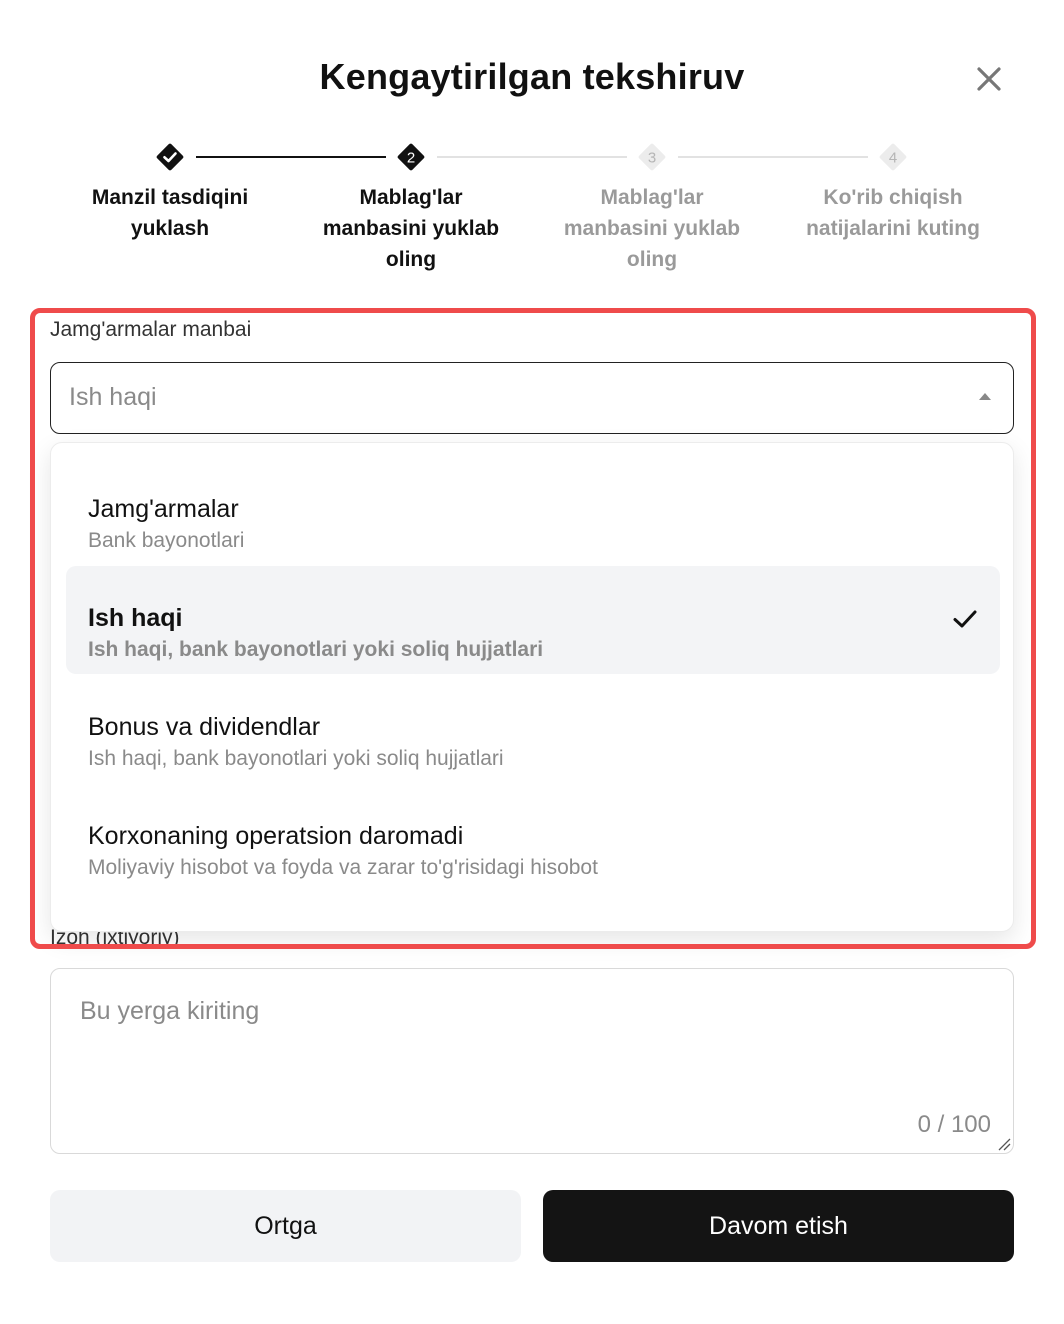  I want to click on continue-button: Davom etish, so click(778, 1226).